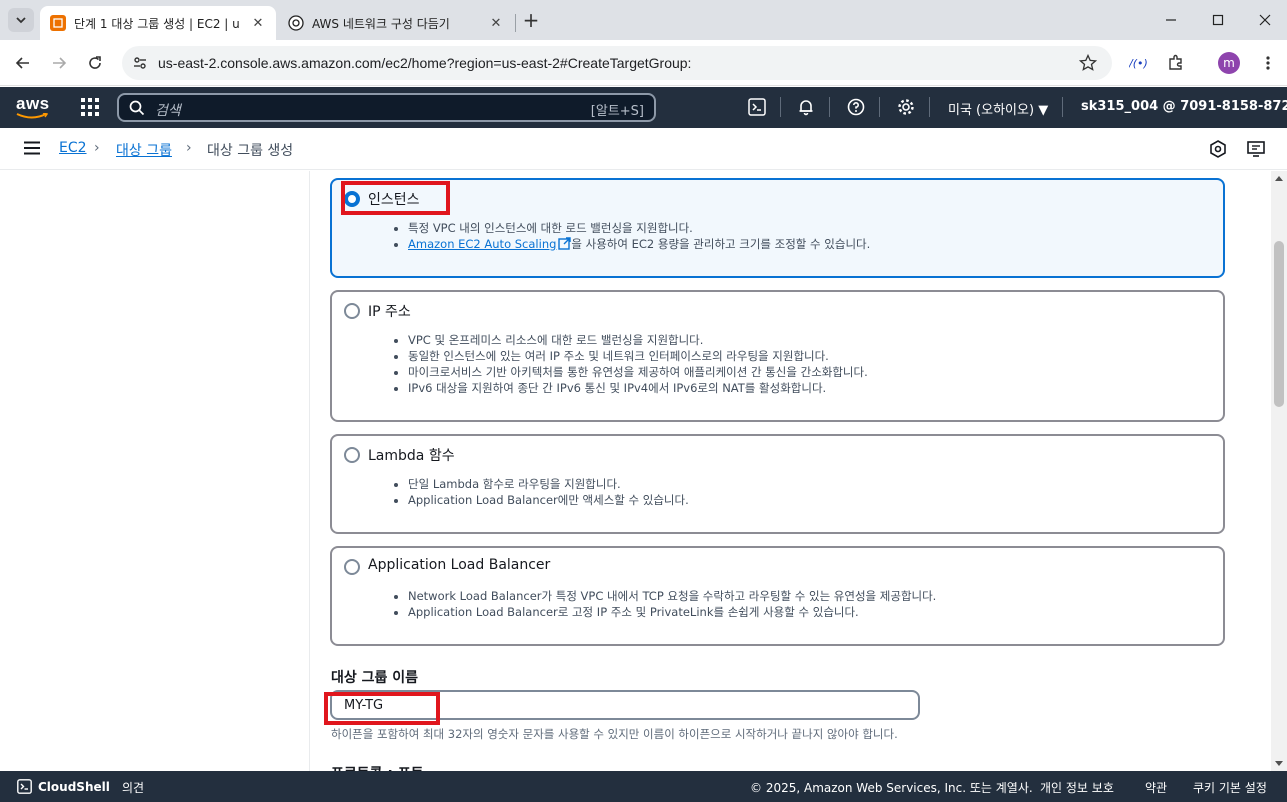 The image size is (1287, 802). I want to click on aws-logo: aws, so click(33, 106).